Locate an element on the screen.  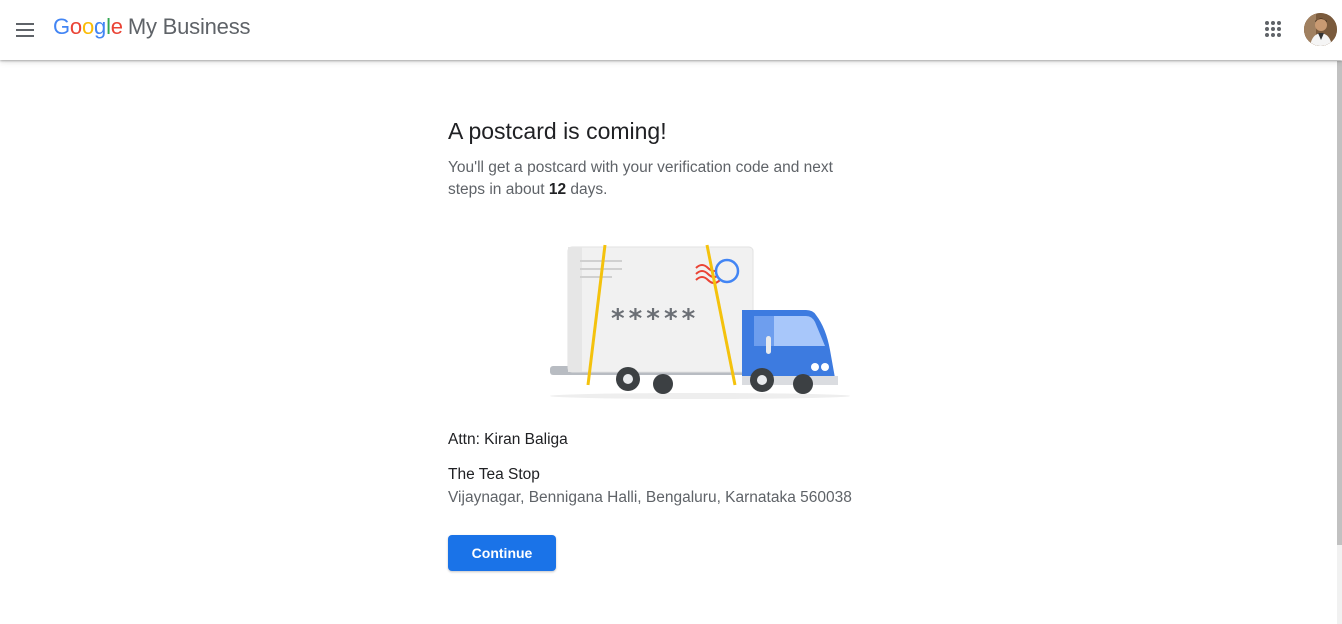
user-avatar is located at coordinates (1320, 29).